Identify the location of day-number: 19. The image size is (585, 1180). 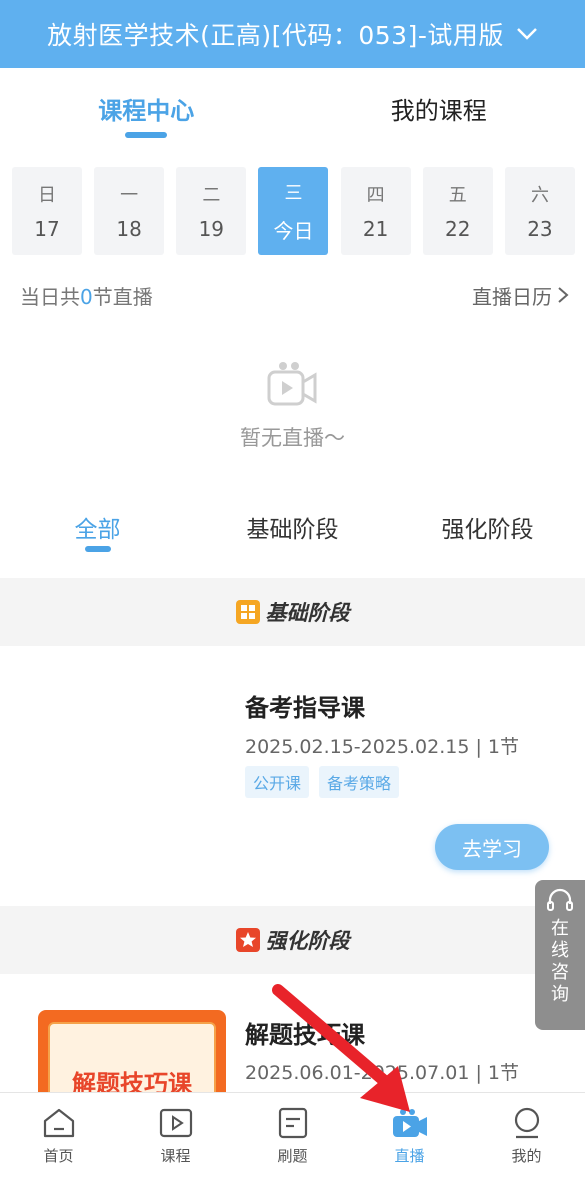
(211, 229).